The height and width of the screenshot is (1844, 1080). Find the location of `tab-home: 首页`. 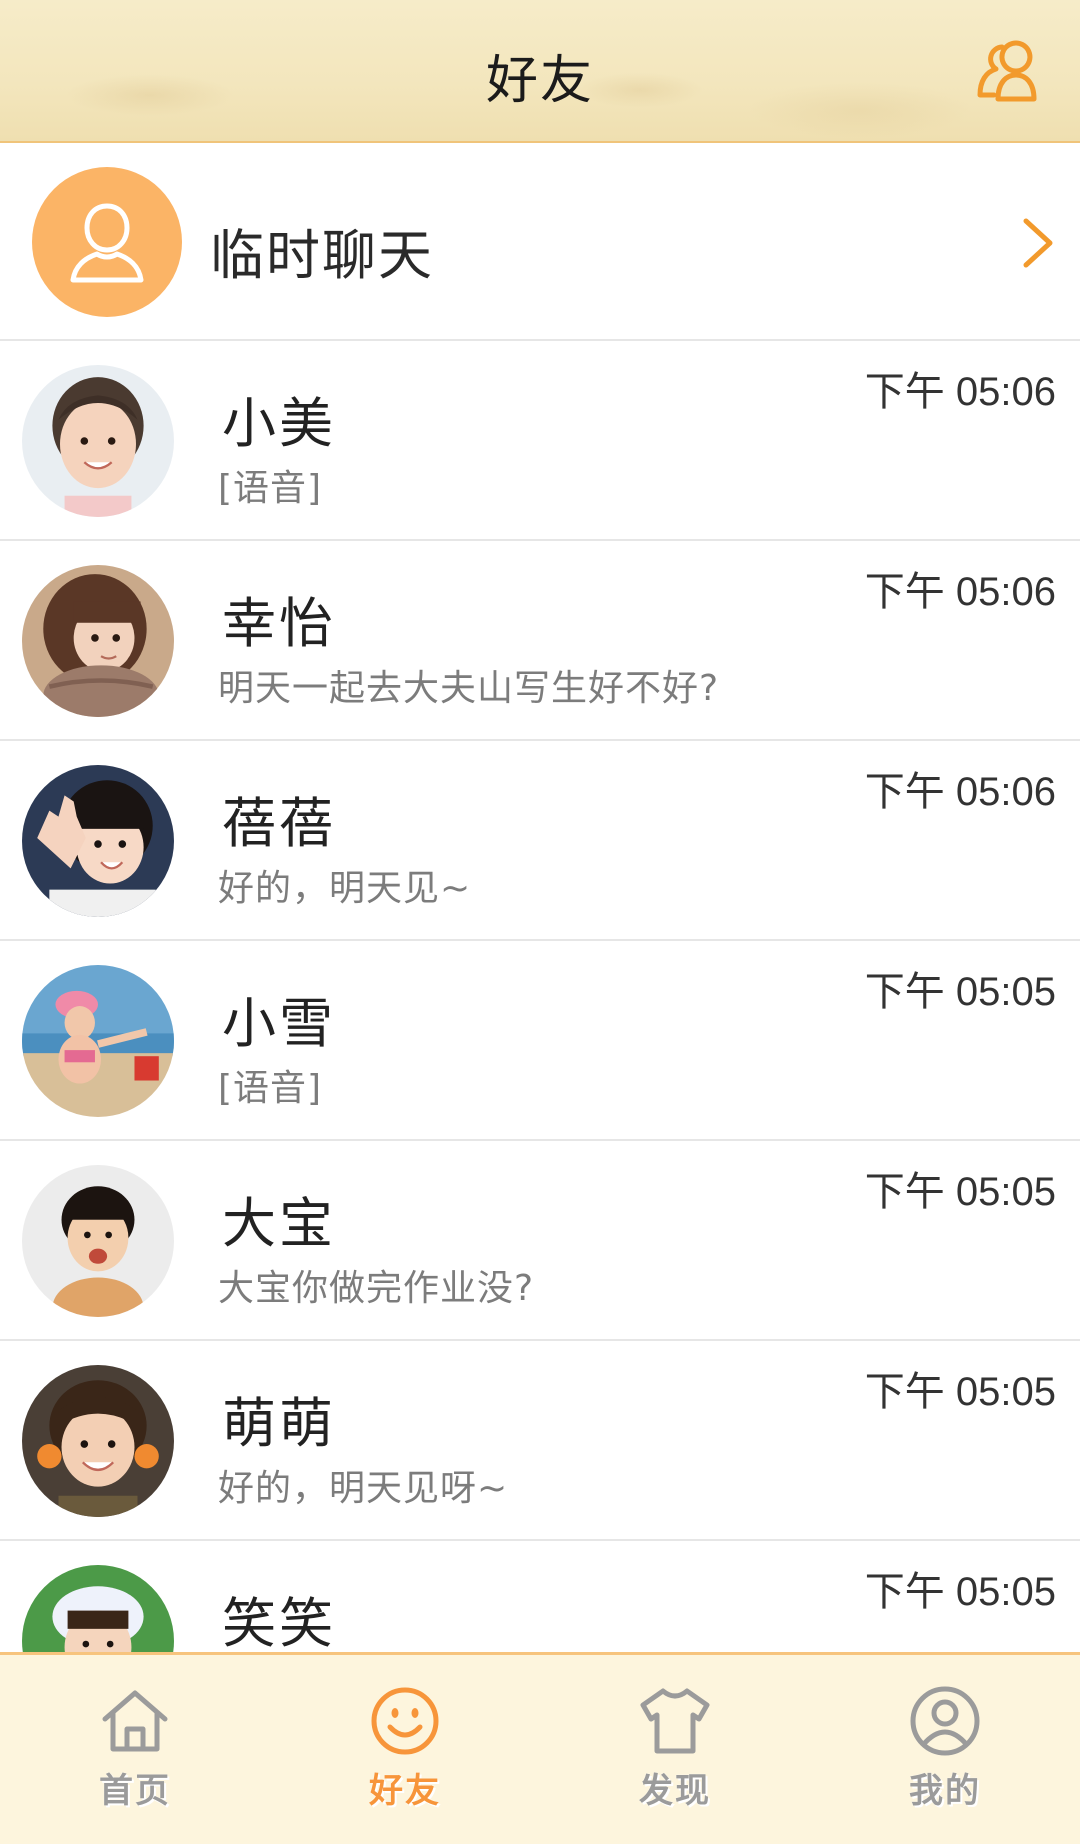

tab-home: 首页 is located at coordinates (135, 1749).